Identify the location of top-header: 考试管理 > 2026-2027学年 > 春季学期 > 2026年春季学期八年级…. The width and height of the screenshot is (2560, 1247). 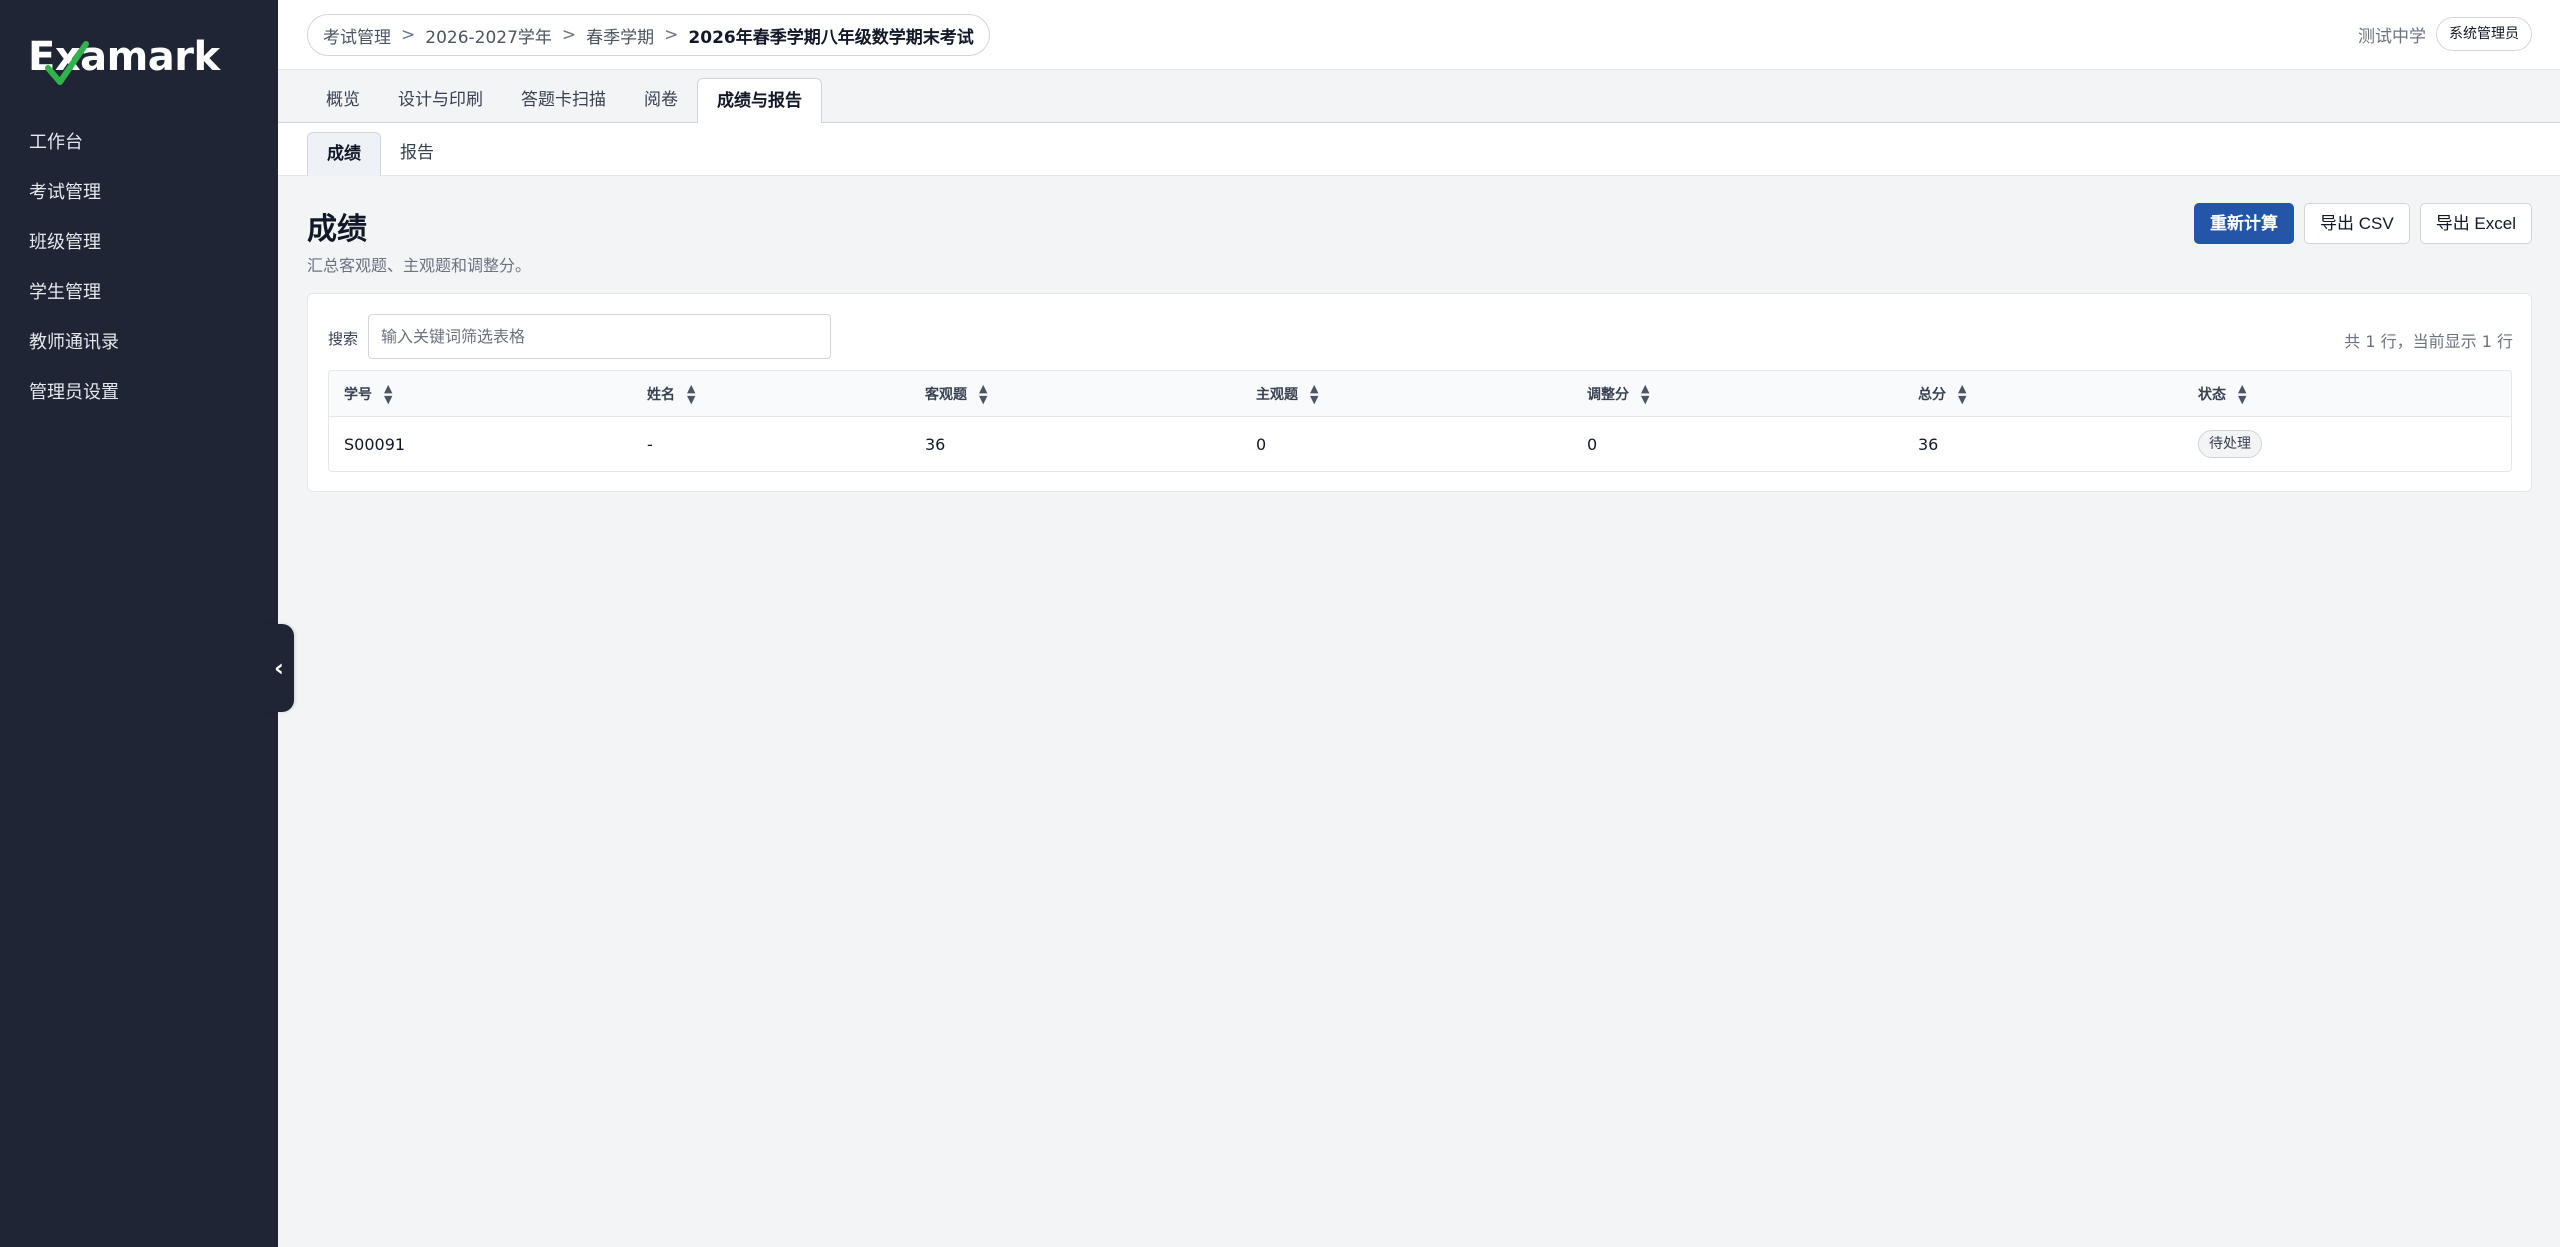
(1419, 35).